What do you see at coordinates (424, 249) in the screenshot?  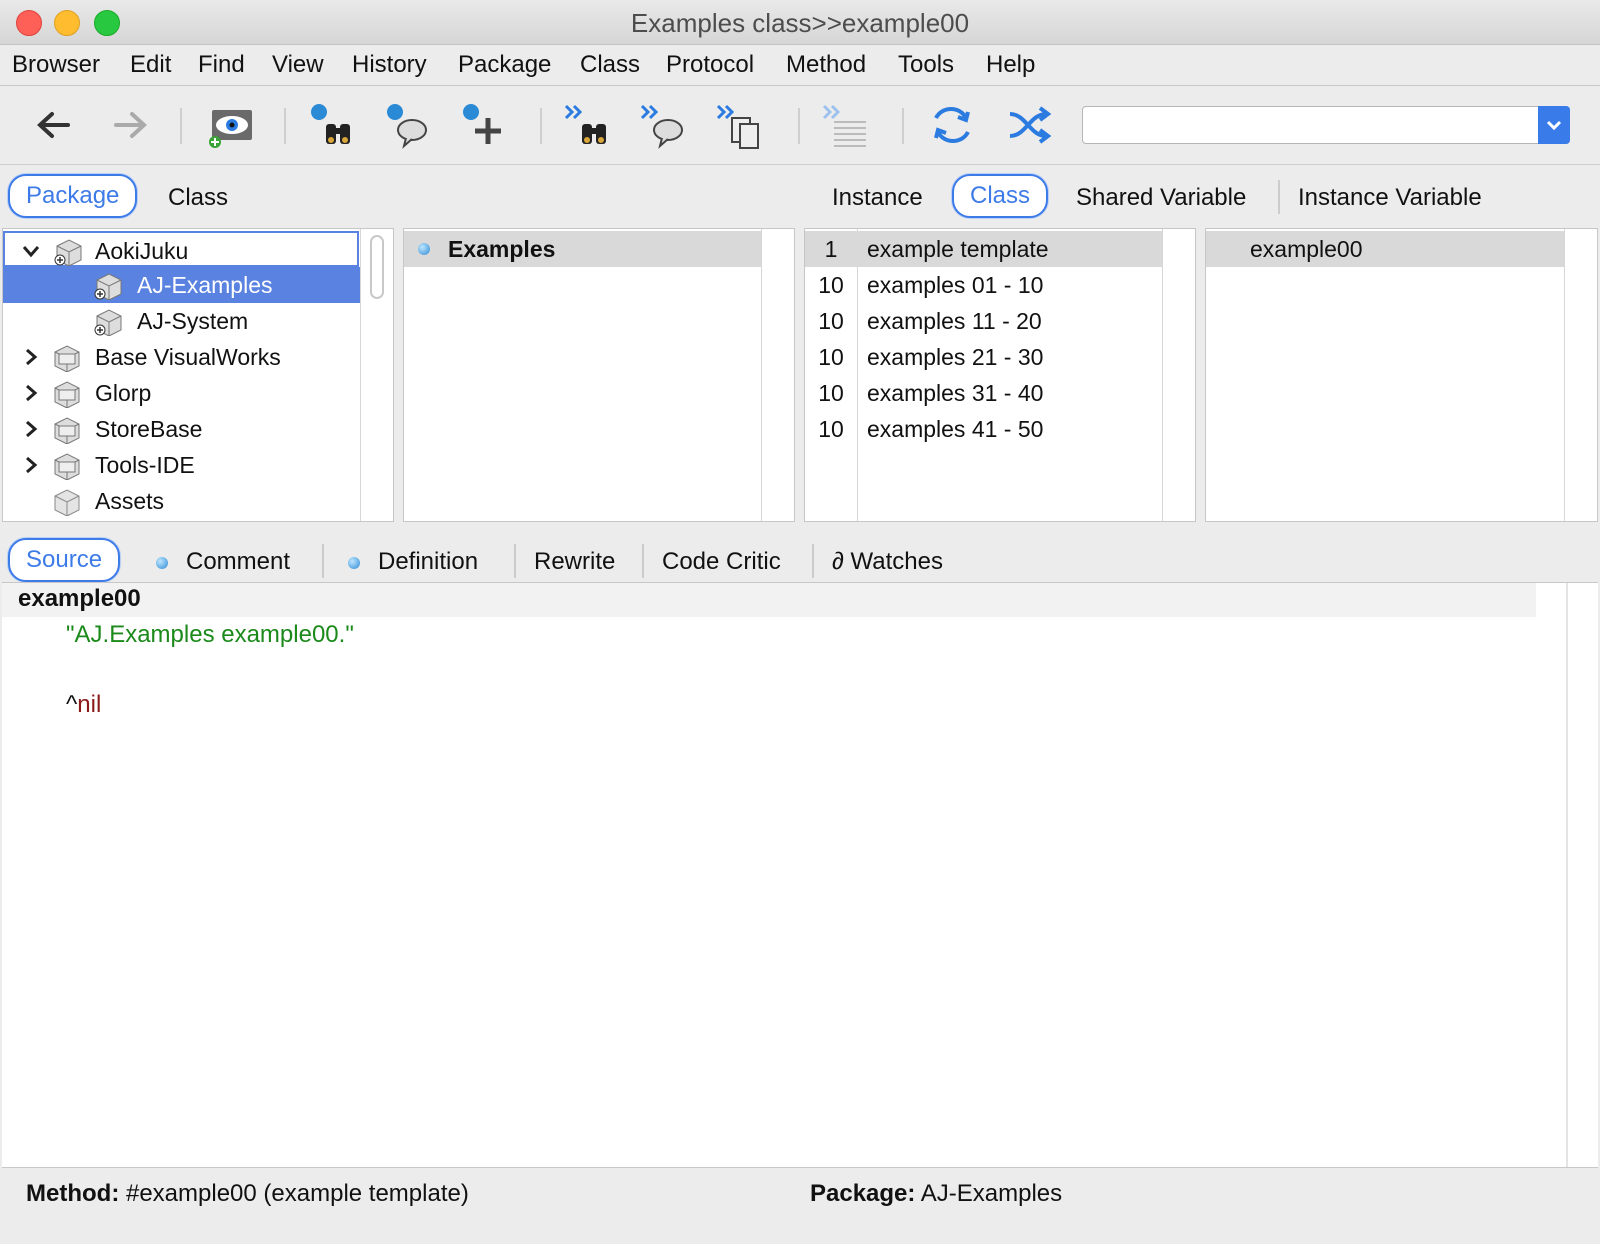 I see `class-dot-icon` at bounding box center [424, 249].